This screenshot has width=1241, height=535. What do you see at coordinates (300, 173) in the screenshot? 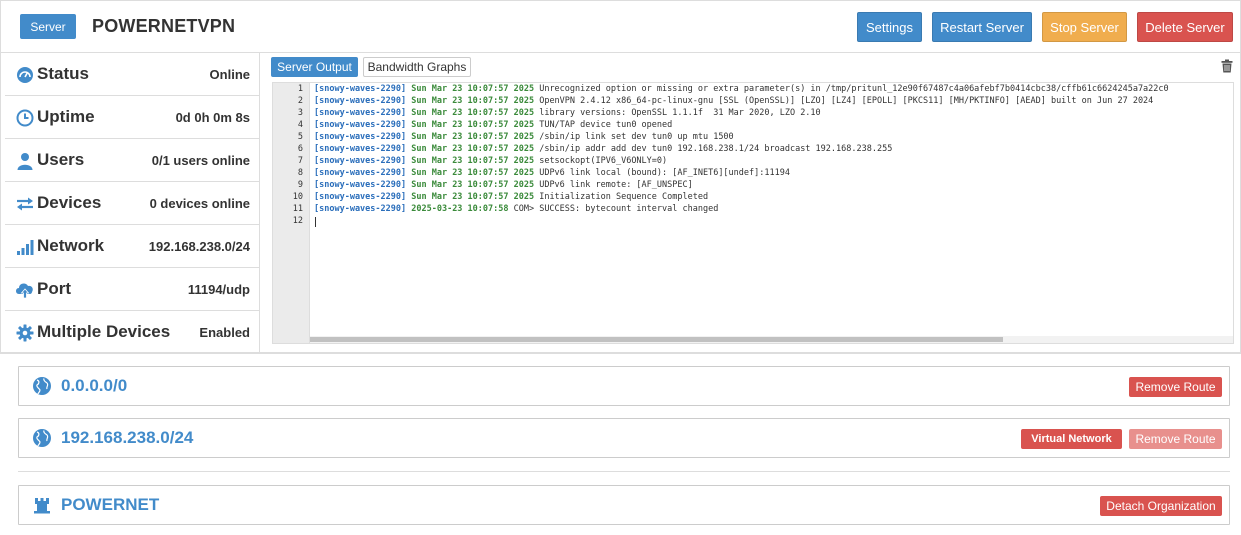
I see `line-number: 8` at bounding box center [300, 173].